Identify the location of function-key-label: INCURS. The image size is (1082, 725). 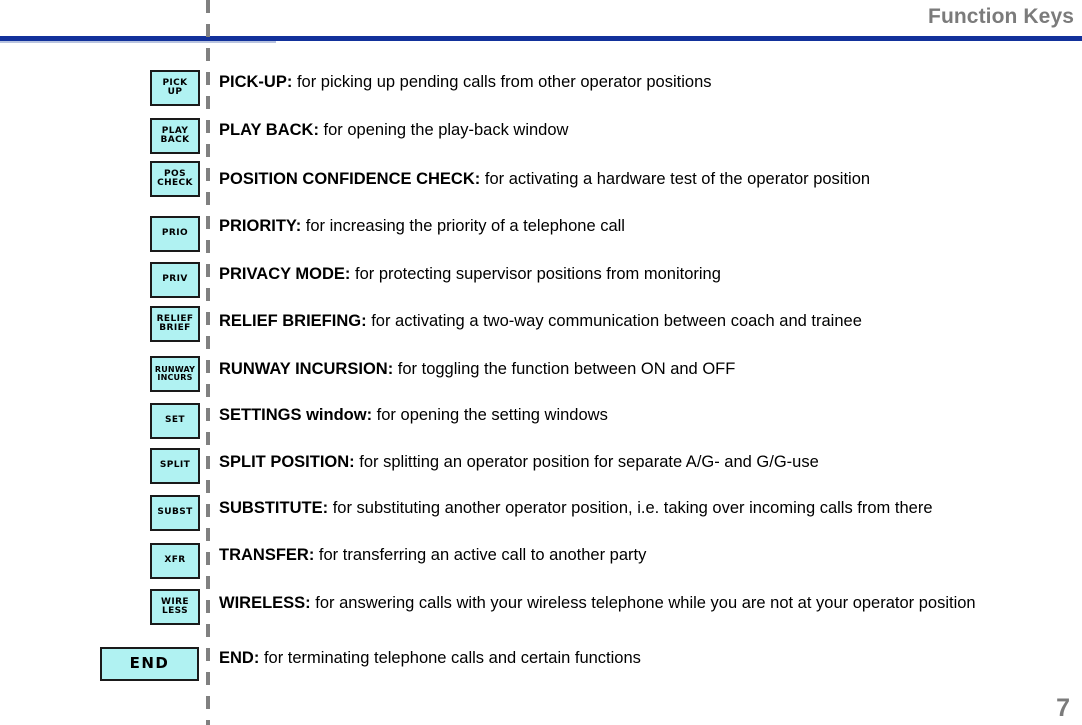
(175, 377).